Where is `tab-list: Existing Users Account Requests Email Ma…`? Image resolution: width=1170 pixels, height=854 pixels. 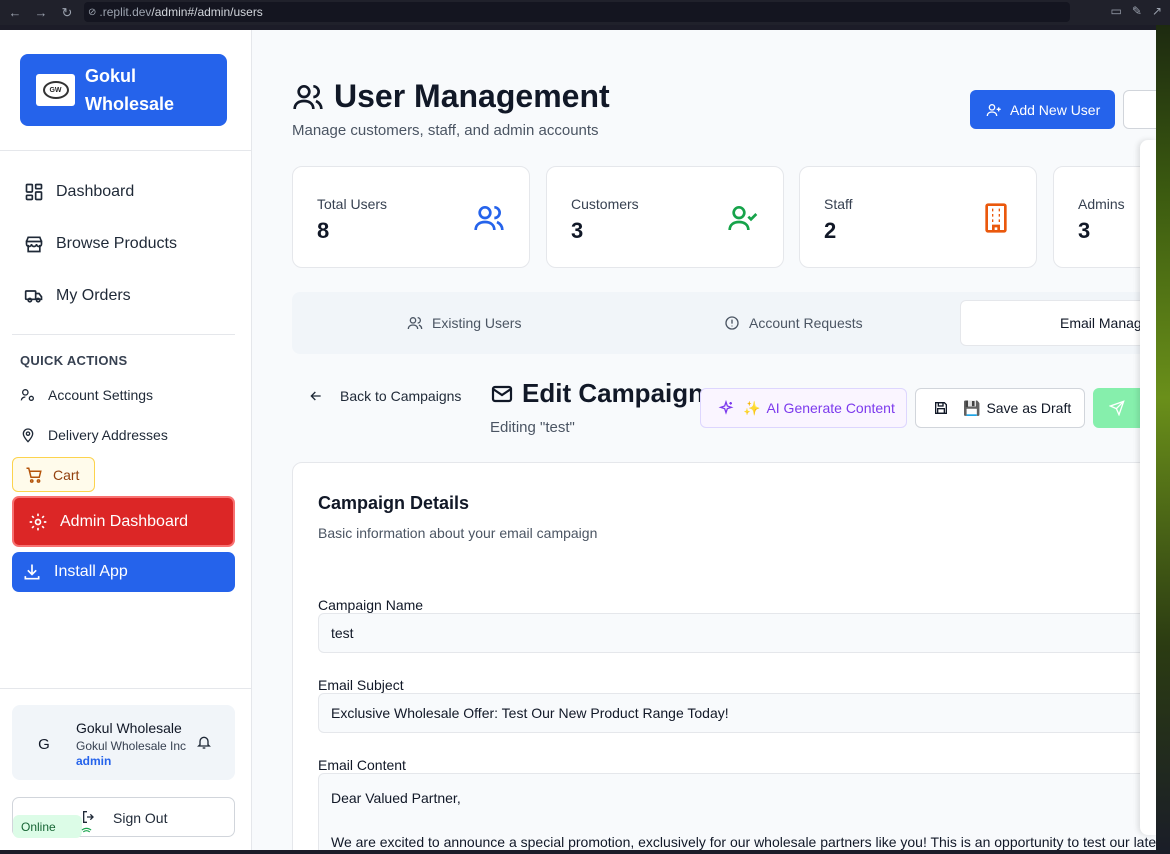 tab-list: Existing Users Account Requests Email Ma… is located at coordinates (724, 323).